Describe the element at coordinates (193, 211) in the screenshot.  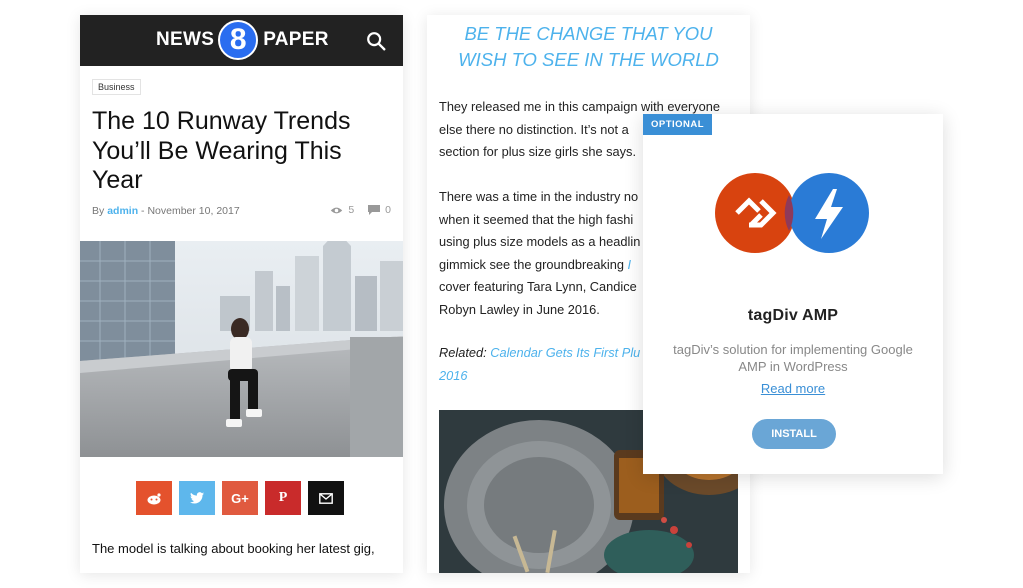
I see `publish-date: November 10, 2017` at that location.